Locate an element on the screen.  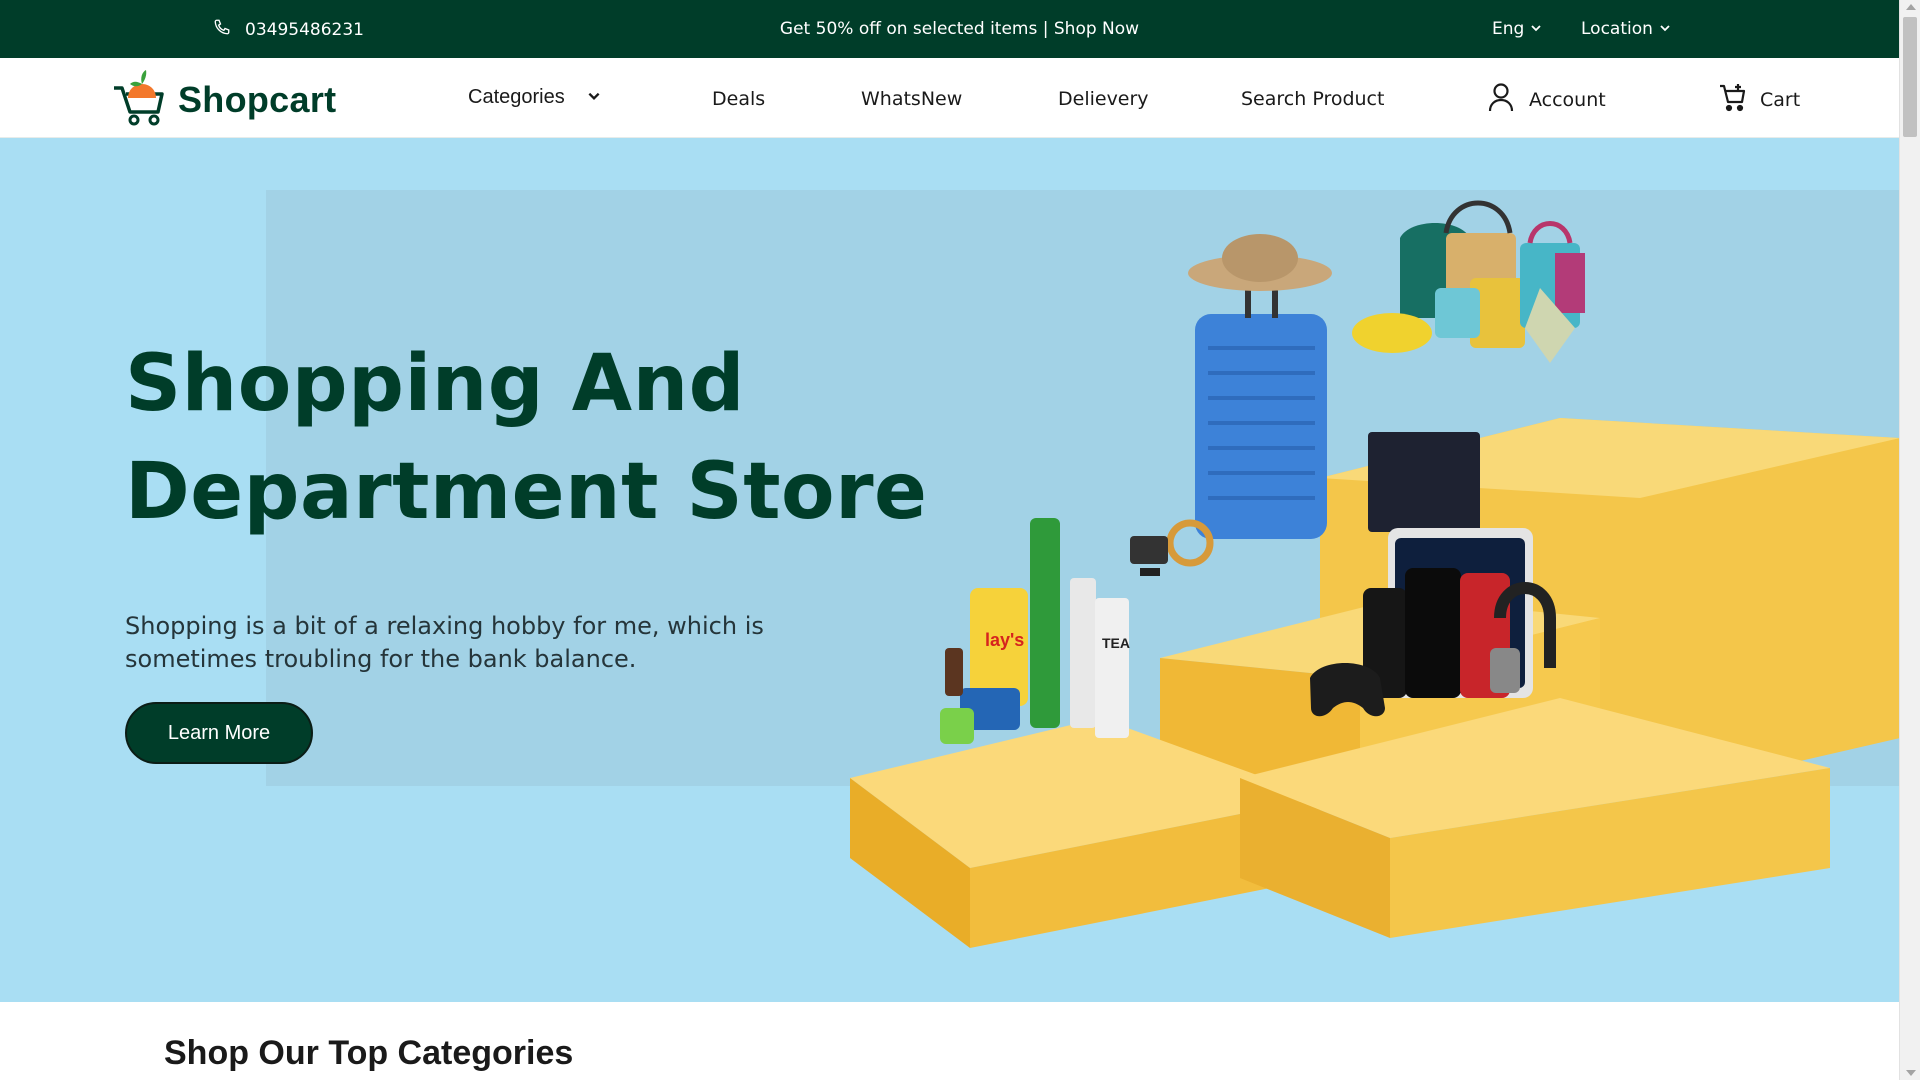
hero-title-line1: Shopping And is located at coordinates (435, 384).